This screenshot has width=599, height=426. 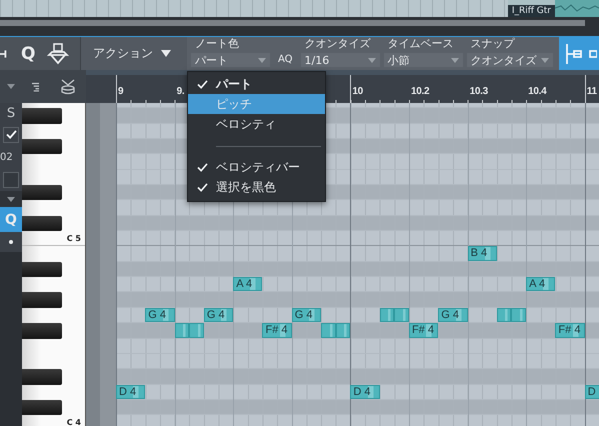 I want to click on auto-quantize-button: AQ, so click(x=285, y=59).